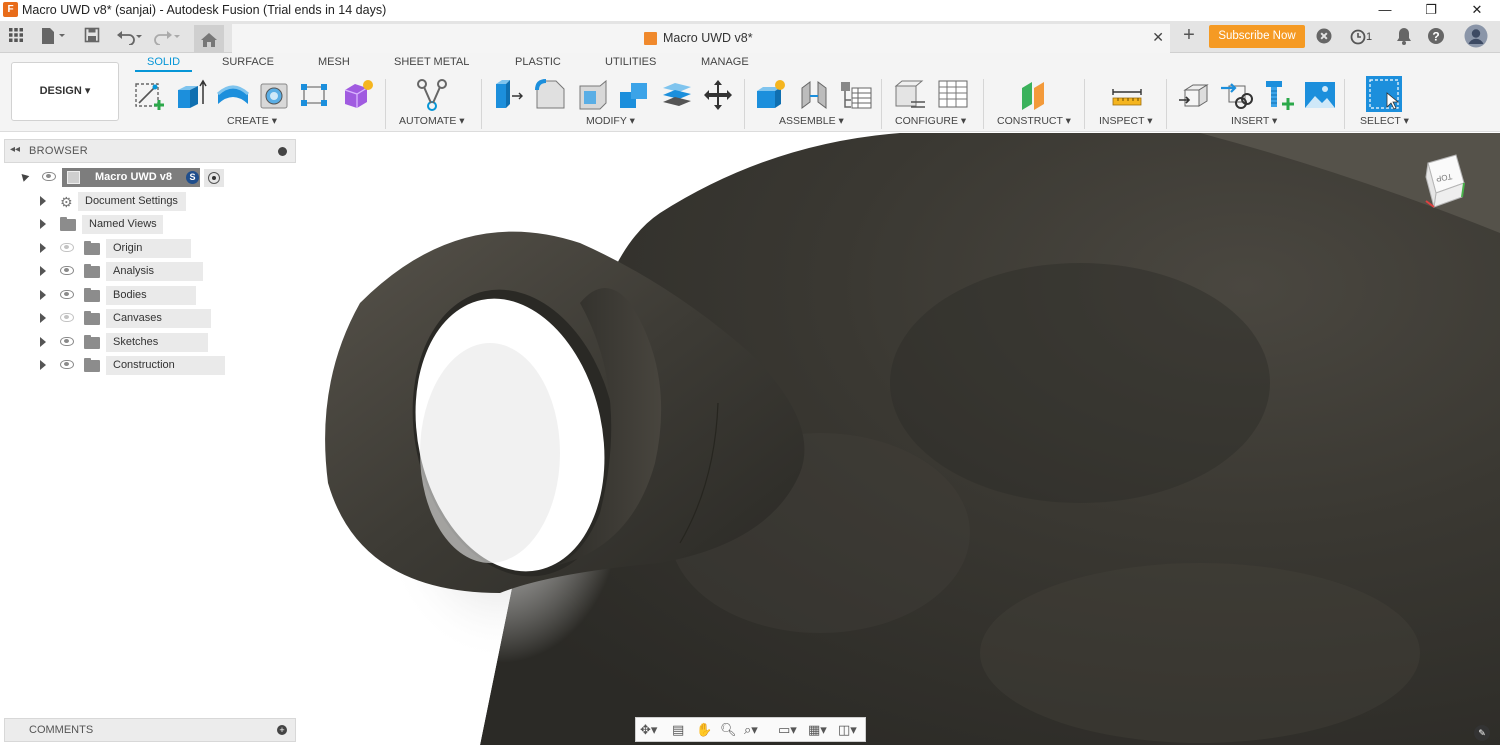 Image resolution: width=1500 pixels, height=745 pixels. Describe the element at coordinates (1477, 10) in the screenshot. I see `close-window-button: ✕` at that location.